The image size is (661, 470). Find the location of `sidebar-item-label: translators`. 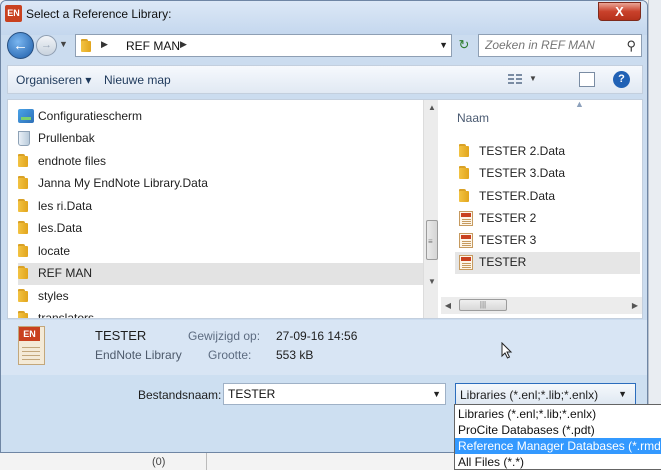

sidebar-item-label: translators is located at coordinates (66, 314).